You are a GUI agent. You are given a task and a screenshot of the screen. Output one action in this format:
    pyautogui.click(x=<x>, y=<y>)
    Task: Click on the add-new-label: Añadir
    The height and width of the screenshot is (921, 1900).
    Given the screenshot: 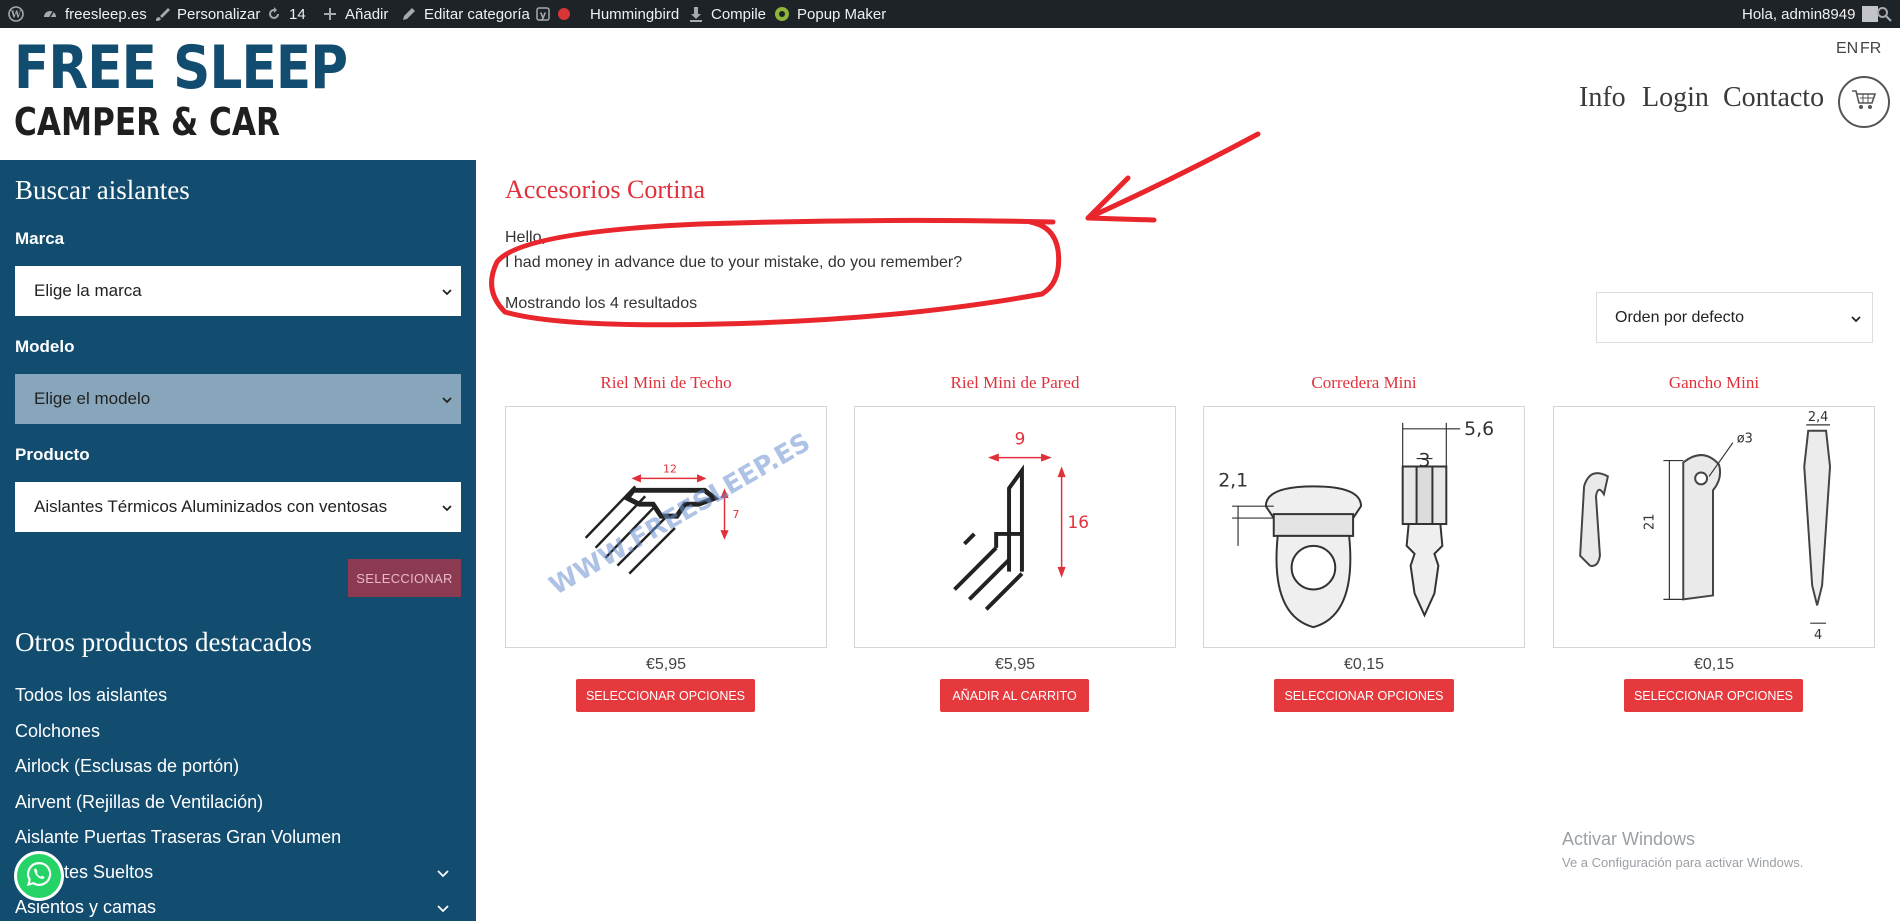 What is the action you would take?
    pyautogui.click(x=367, y=14)
    